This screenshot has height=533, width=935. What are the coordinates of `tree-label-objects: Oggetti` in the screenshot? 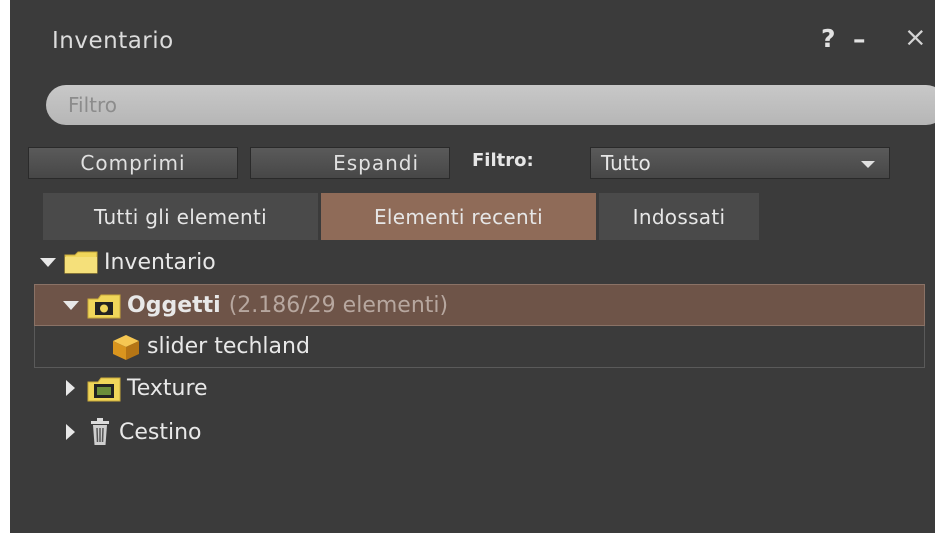 It's located at (174, 305).